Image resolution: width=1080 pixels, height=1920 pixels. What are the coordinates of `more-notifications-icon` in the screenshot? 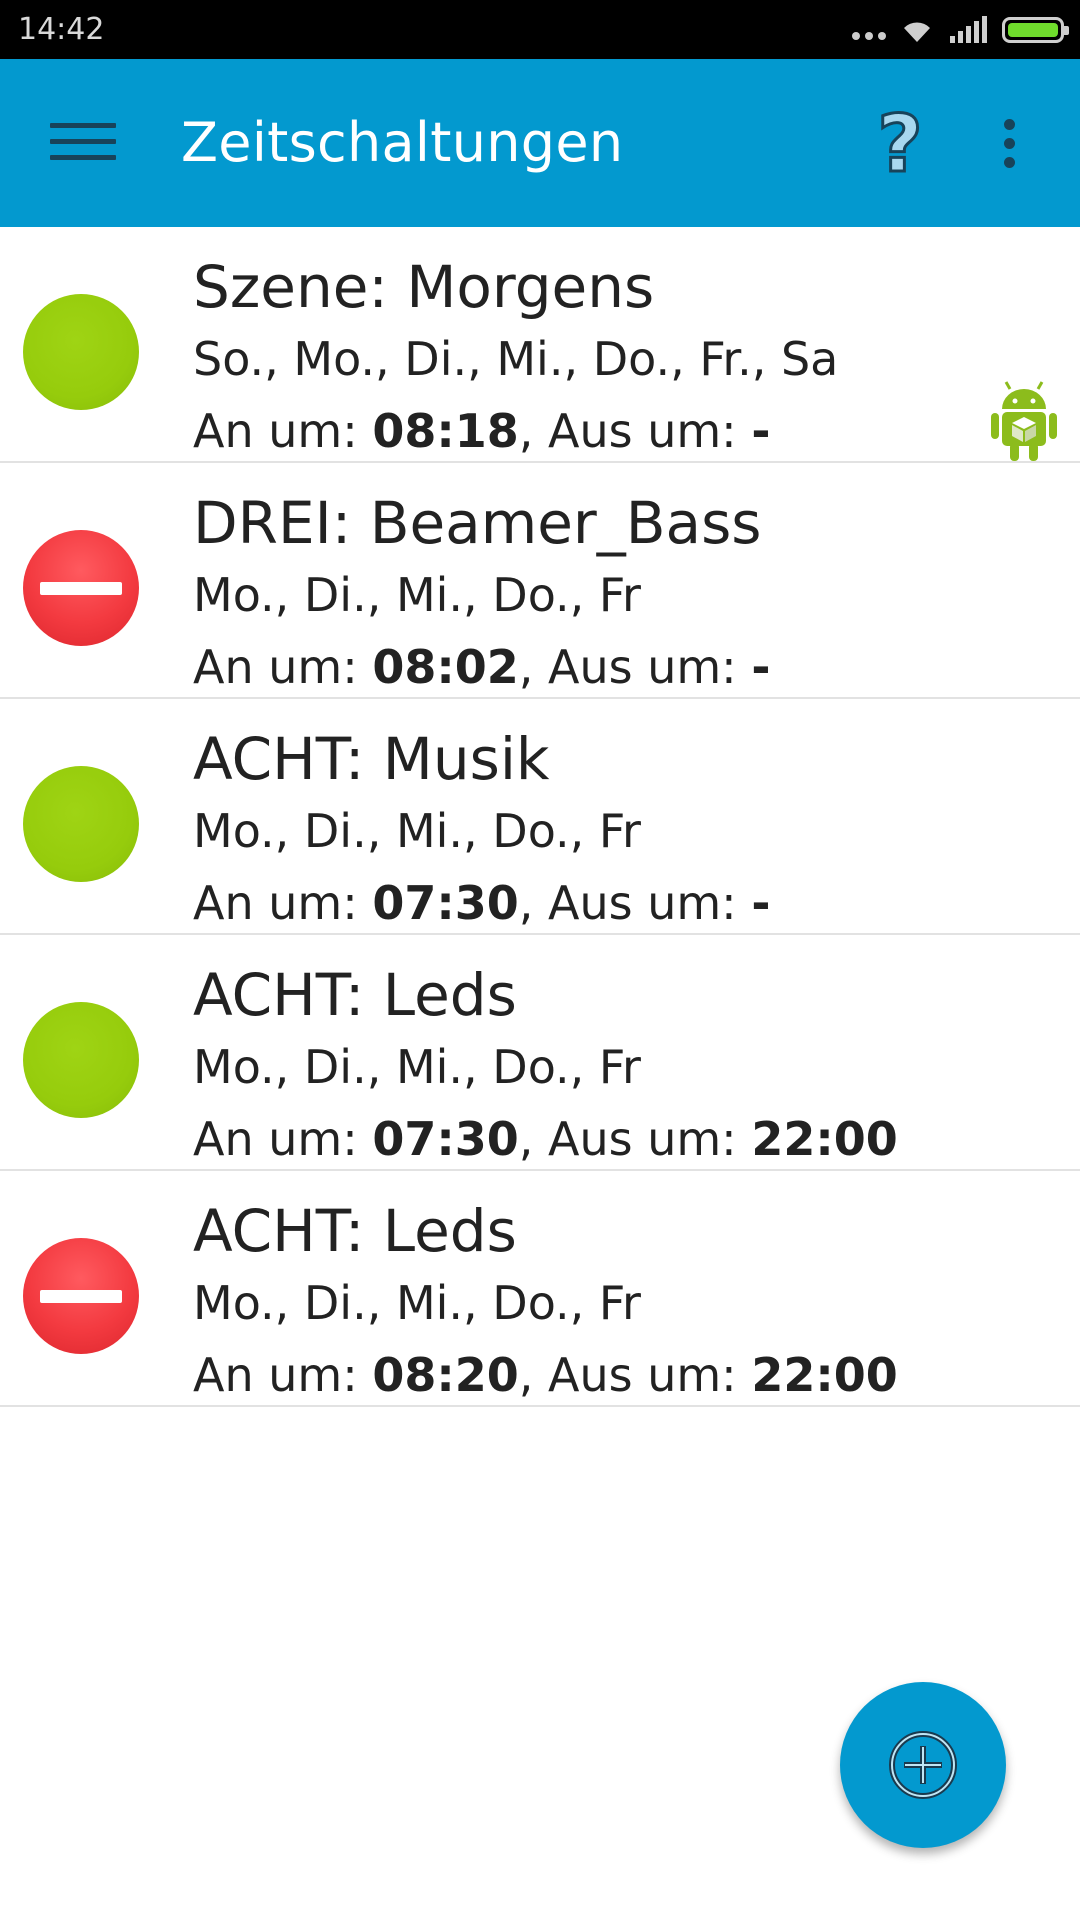 It's located at (869, 36).